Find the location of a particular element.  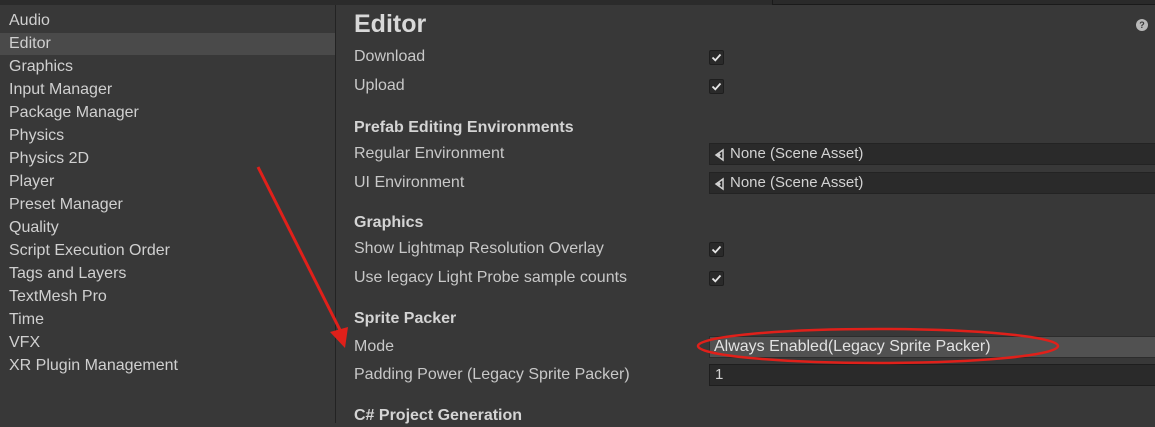

help-icon: ? is located at coordinates (1142, 25).